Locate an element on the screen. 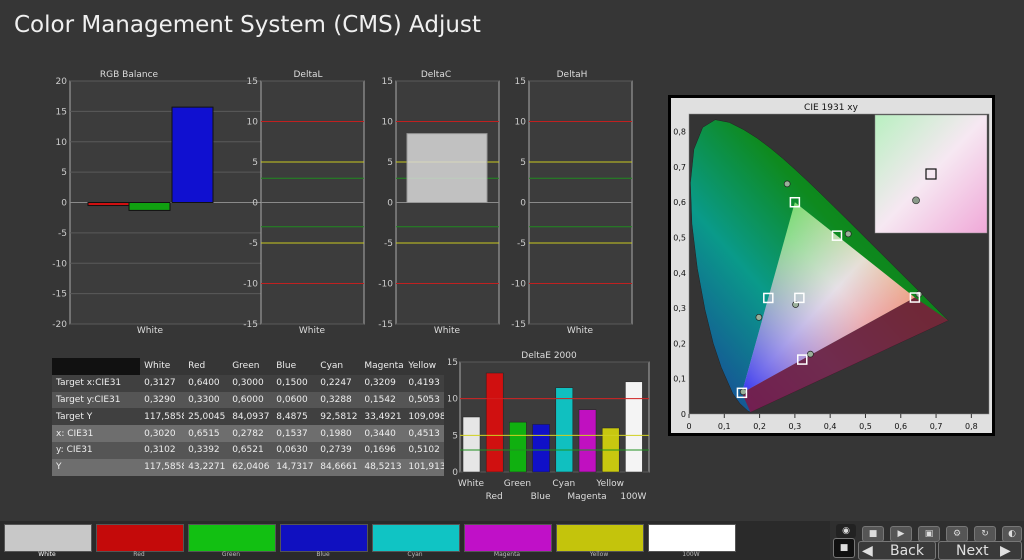 Image resolution: width=1024 pixels, height=560 pixels. x-category-label: Blue is located at coordinates (541, 497).